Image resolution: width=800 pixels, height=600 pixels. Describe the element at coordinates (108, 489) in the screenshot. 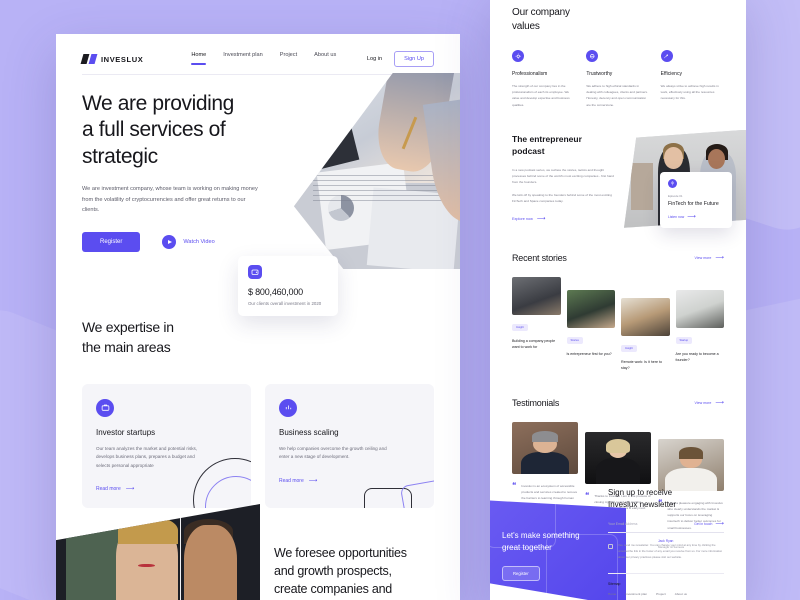

I see `expertise-card-read-more-label: Read more` at that location.